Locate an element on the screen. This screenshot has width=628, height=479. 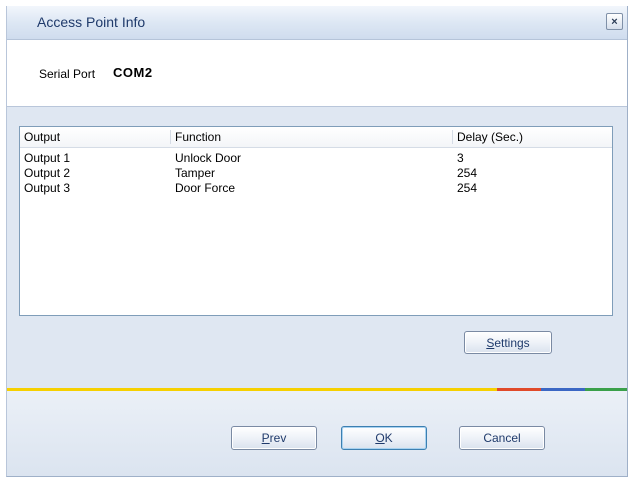
ok-button: OK is located at coordinates (384, 438).